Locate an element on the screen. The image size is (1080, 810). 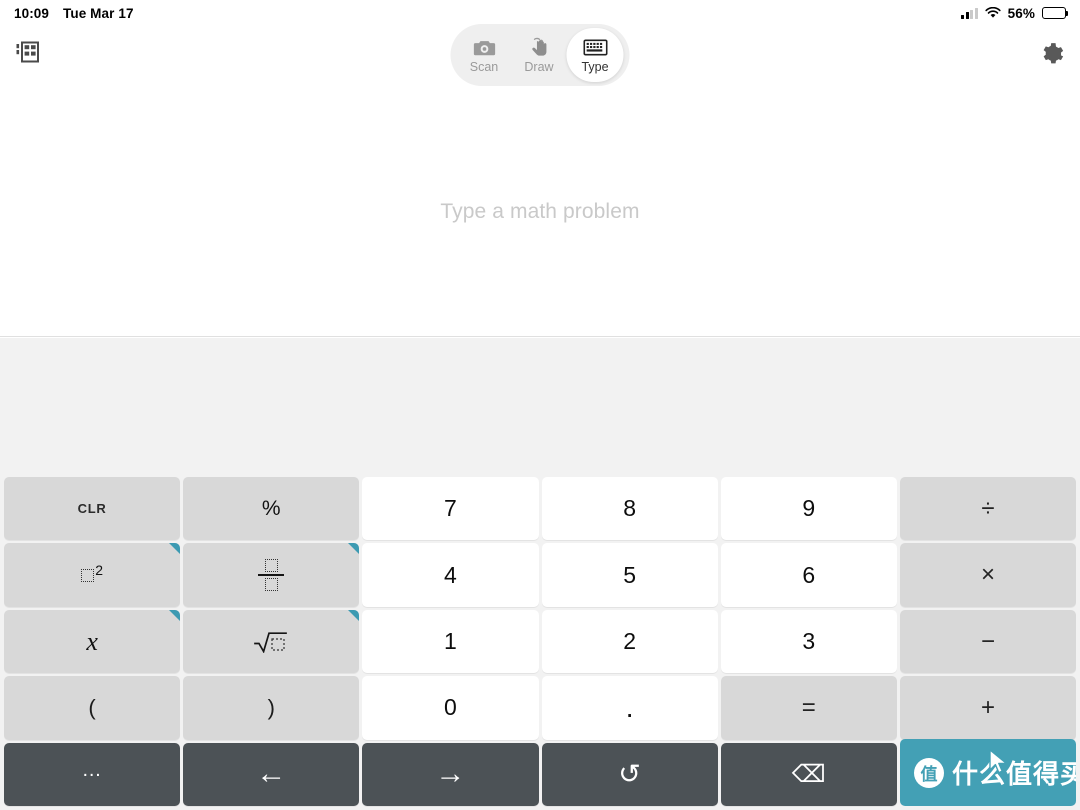
key-percent-label: % is located at coordinates (271, 508).